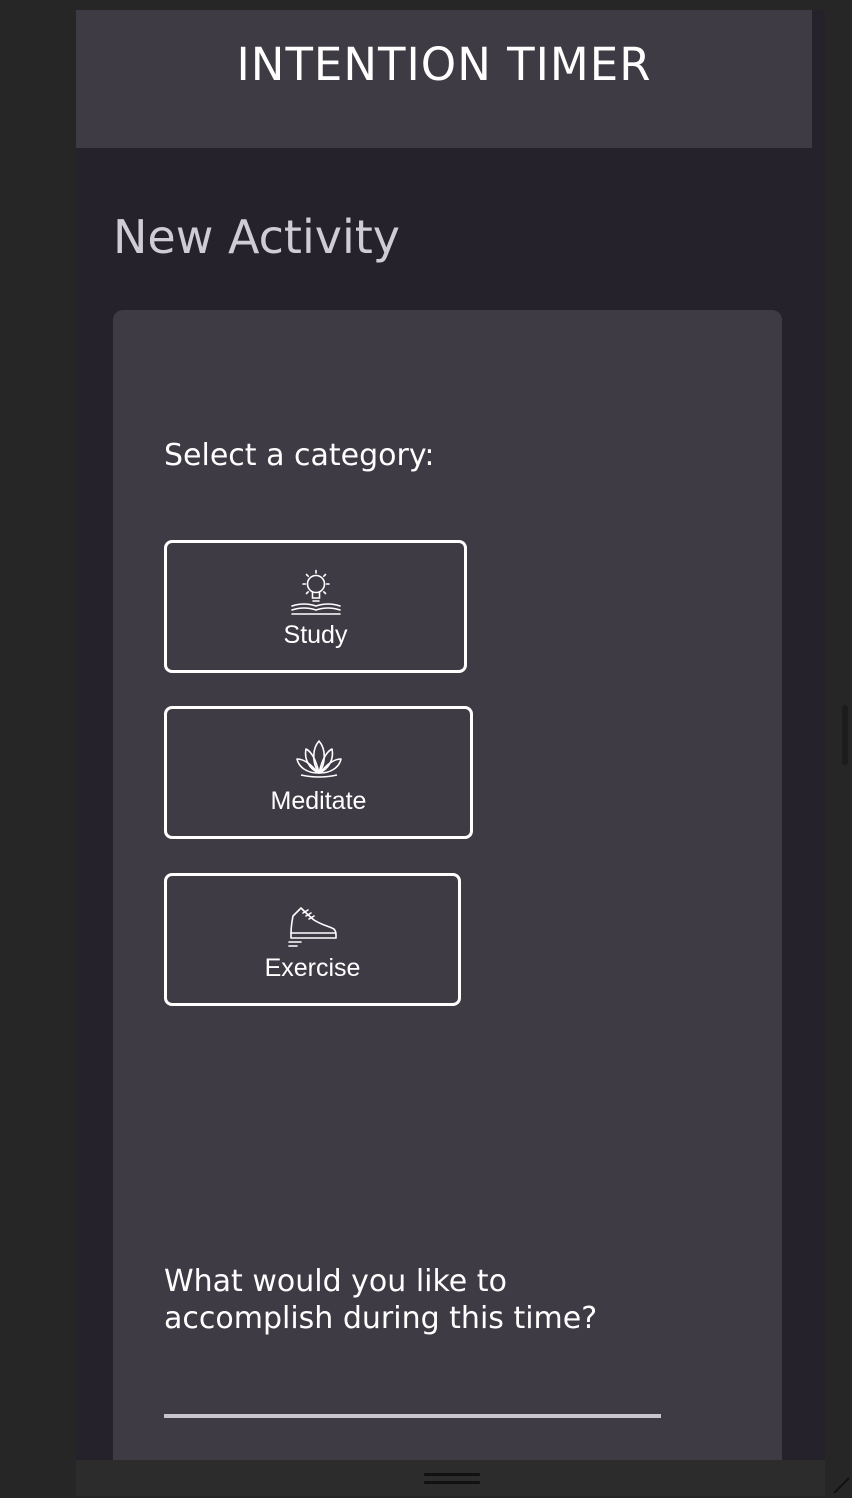 This screenshot has height=1498, width=852. What do you see at coordinates (444, 64) in the screenshot?
I see `app-title: INTENTION TIMER` at bounding box center [444, 64].